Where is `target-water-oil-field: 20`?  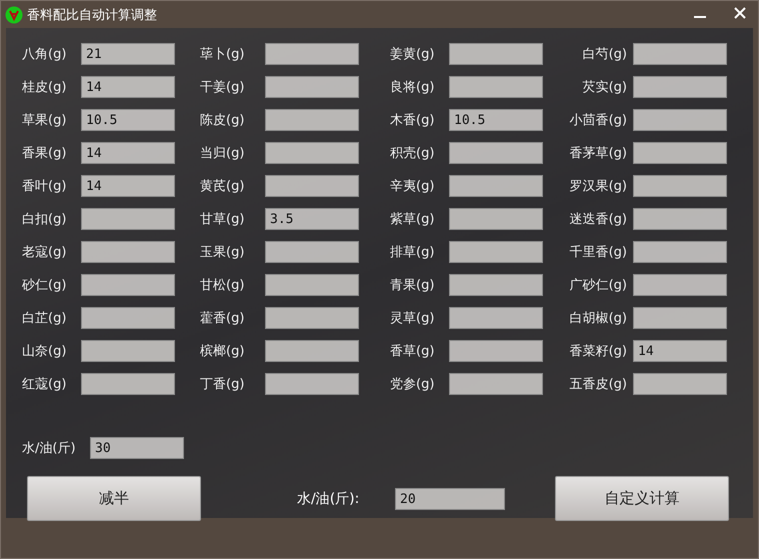 target-water-oil-field: 20 is located at coordinates (450, 499).